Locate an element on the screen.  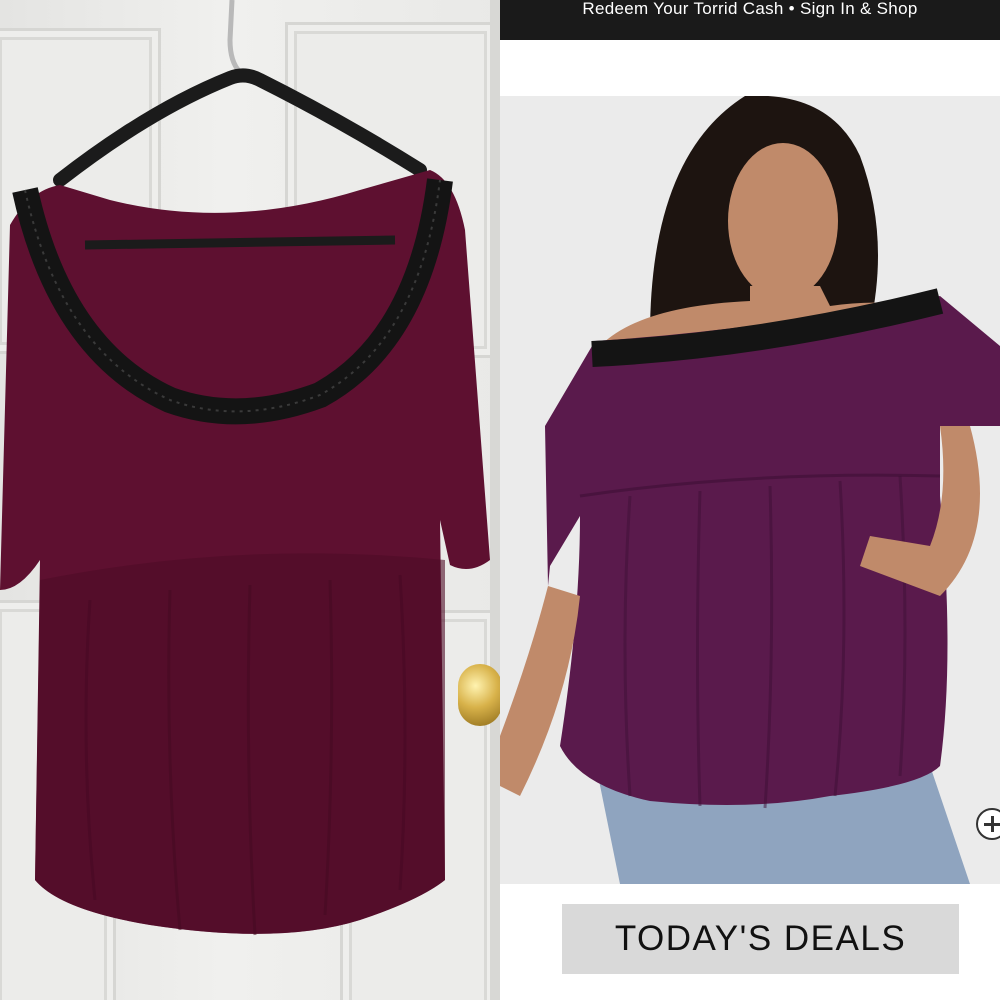
hanger-bar is located at coordinates (240, 242).